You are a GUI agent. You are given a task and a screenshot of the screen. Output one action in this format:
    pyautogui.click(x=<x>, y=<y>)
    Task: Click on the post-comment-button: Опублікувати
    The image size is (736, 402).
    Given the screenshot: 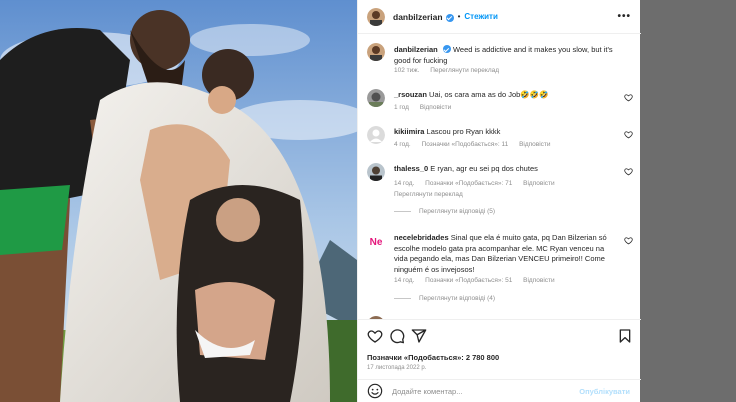 What is the action you would take?
    pyautogui.click(x=604, y=391)
    